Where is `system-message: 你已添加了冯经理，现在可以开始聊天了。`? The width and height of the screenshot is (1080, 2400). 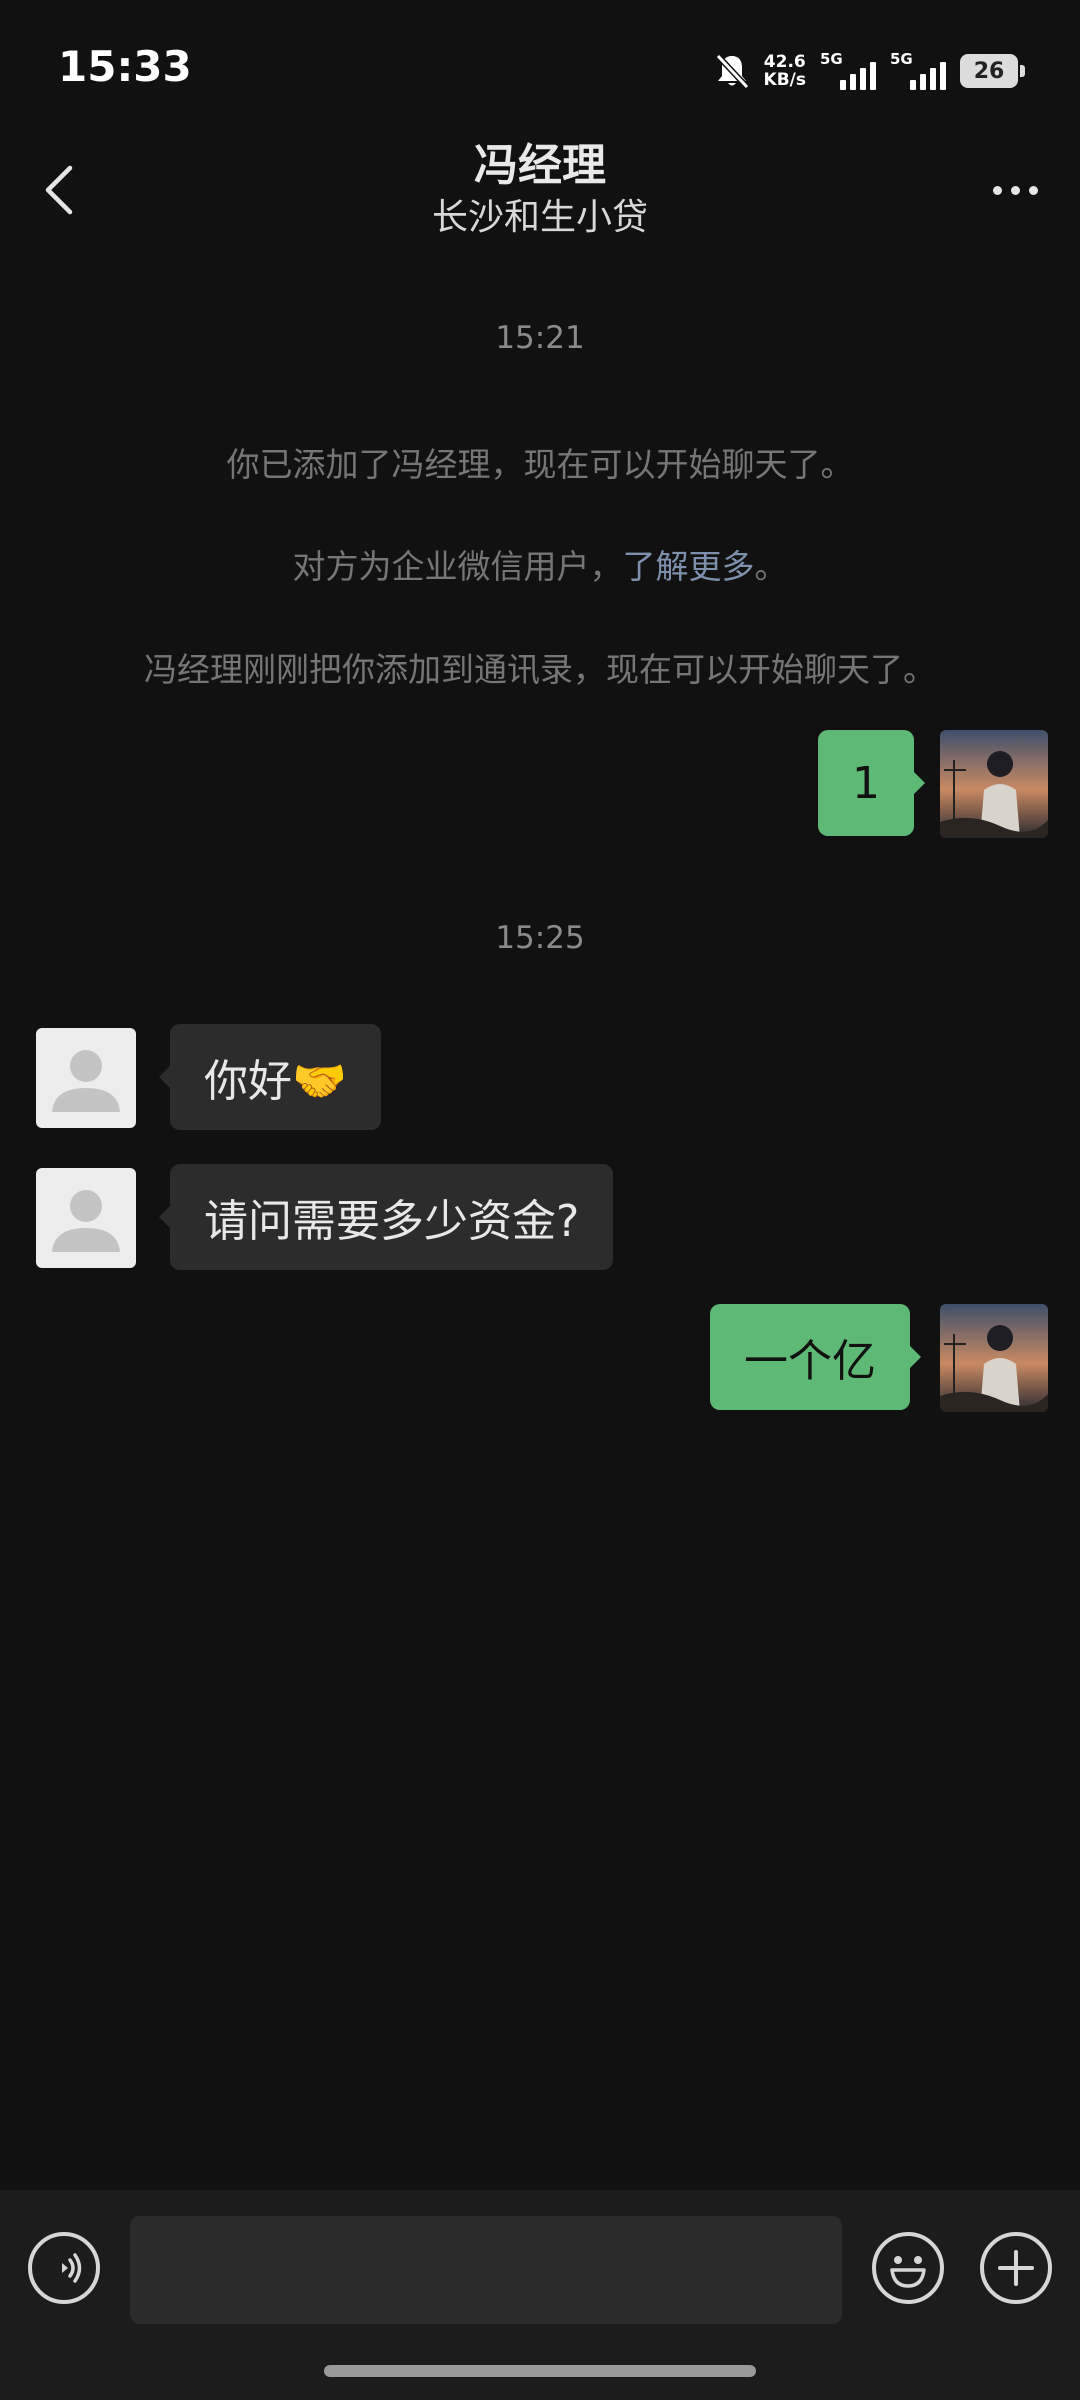
system-message: 你已添加了冯经理，现在可以开始聊天了。 is located at coordinates (540, 464).